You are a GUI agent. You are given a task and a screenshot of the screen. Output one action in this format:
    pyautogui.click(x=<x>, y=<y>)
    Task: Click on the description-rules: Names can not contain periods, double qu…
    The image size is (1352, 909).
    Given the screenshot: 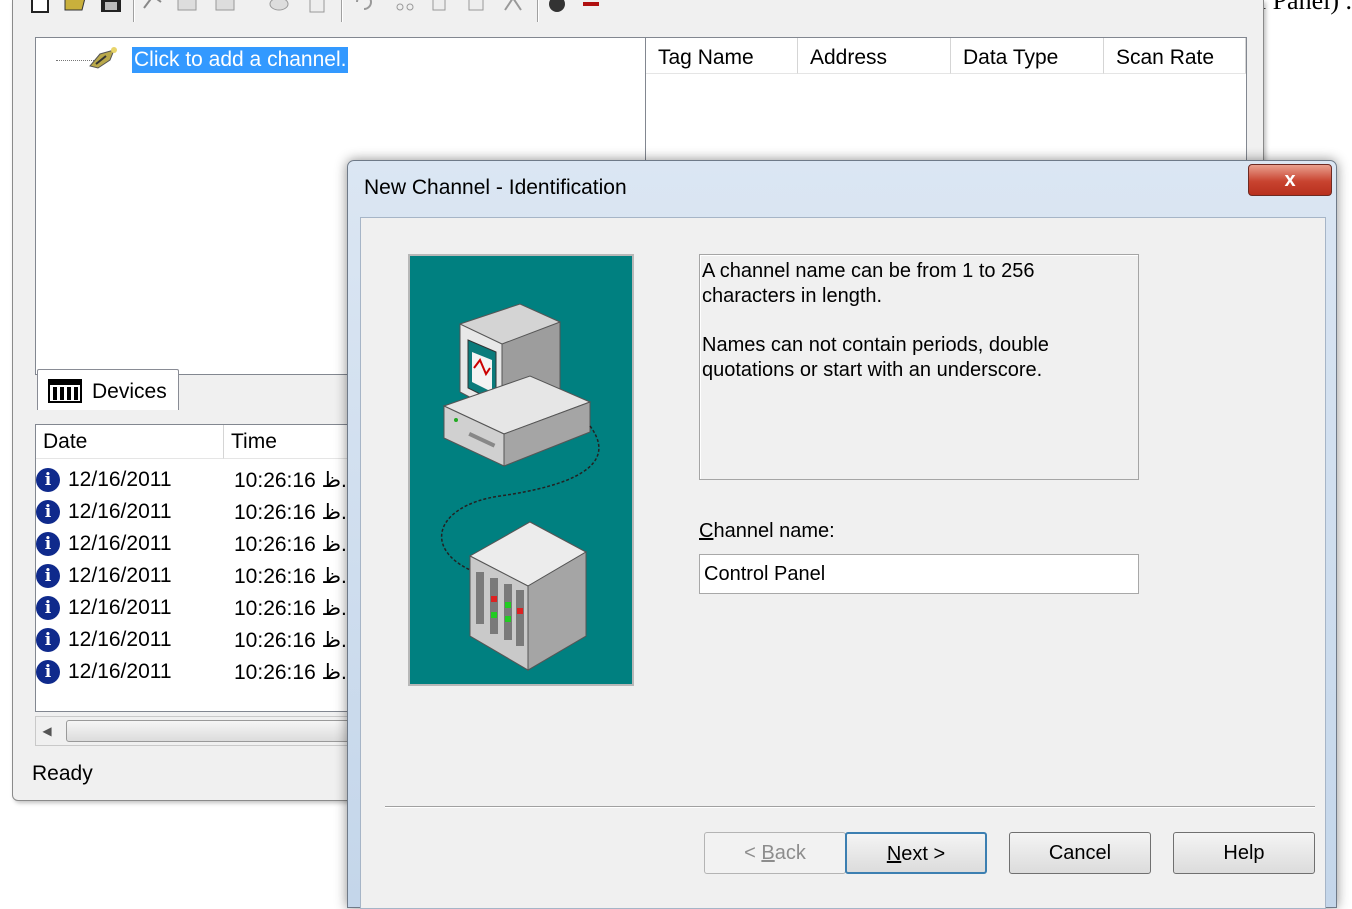 What is the action you would take?
    pyautogui.click(x=875, y=357)
    